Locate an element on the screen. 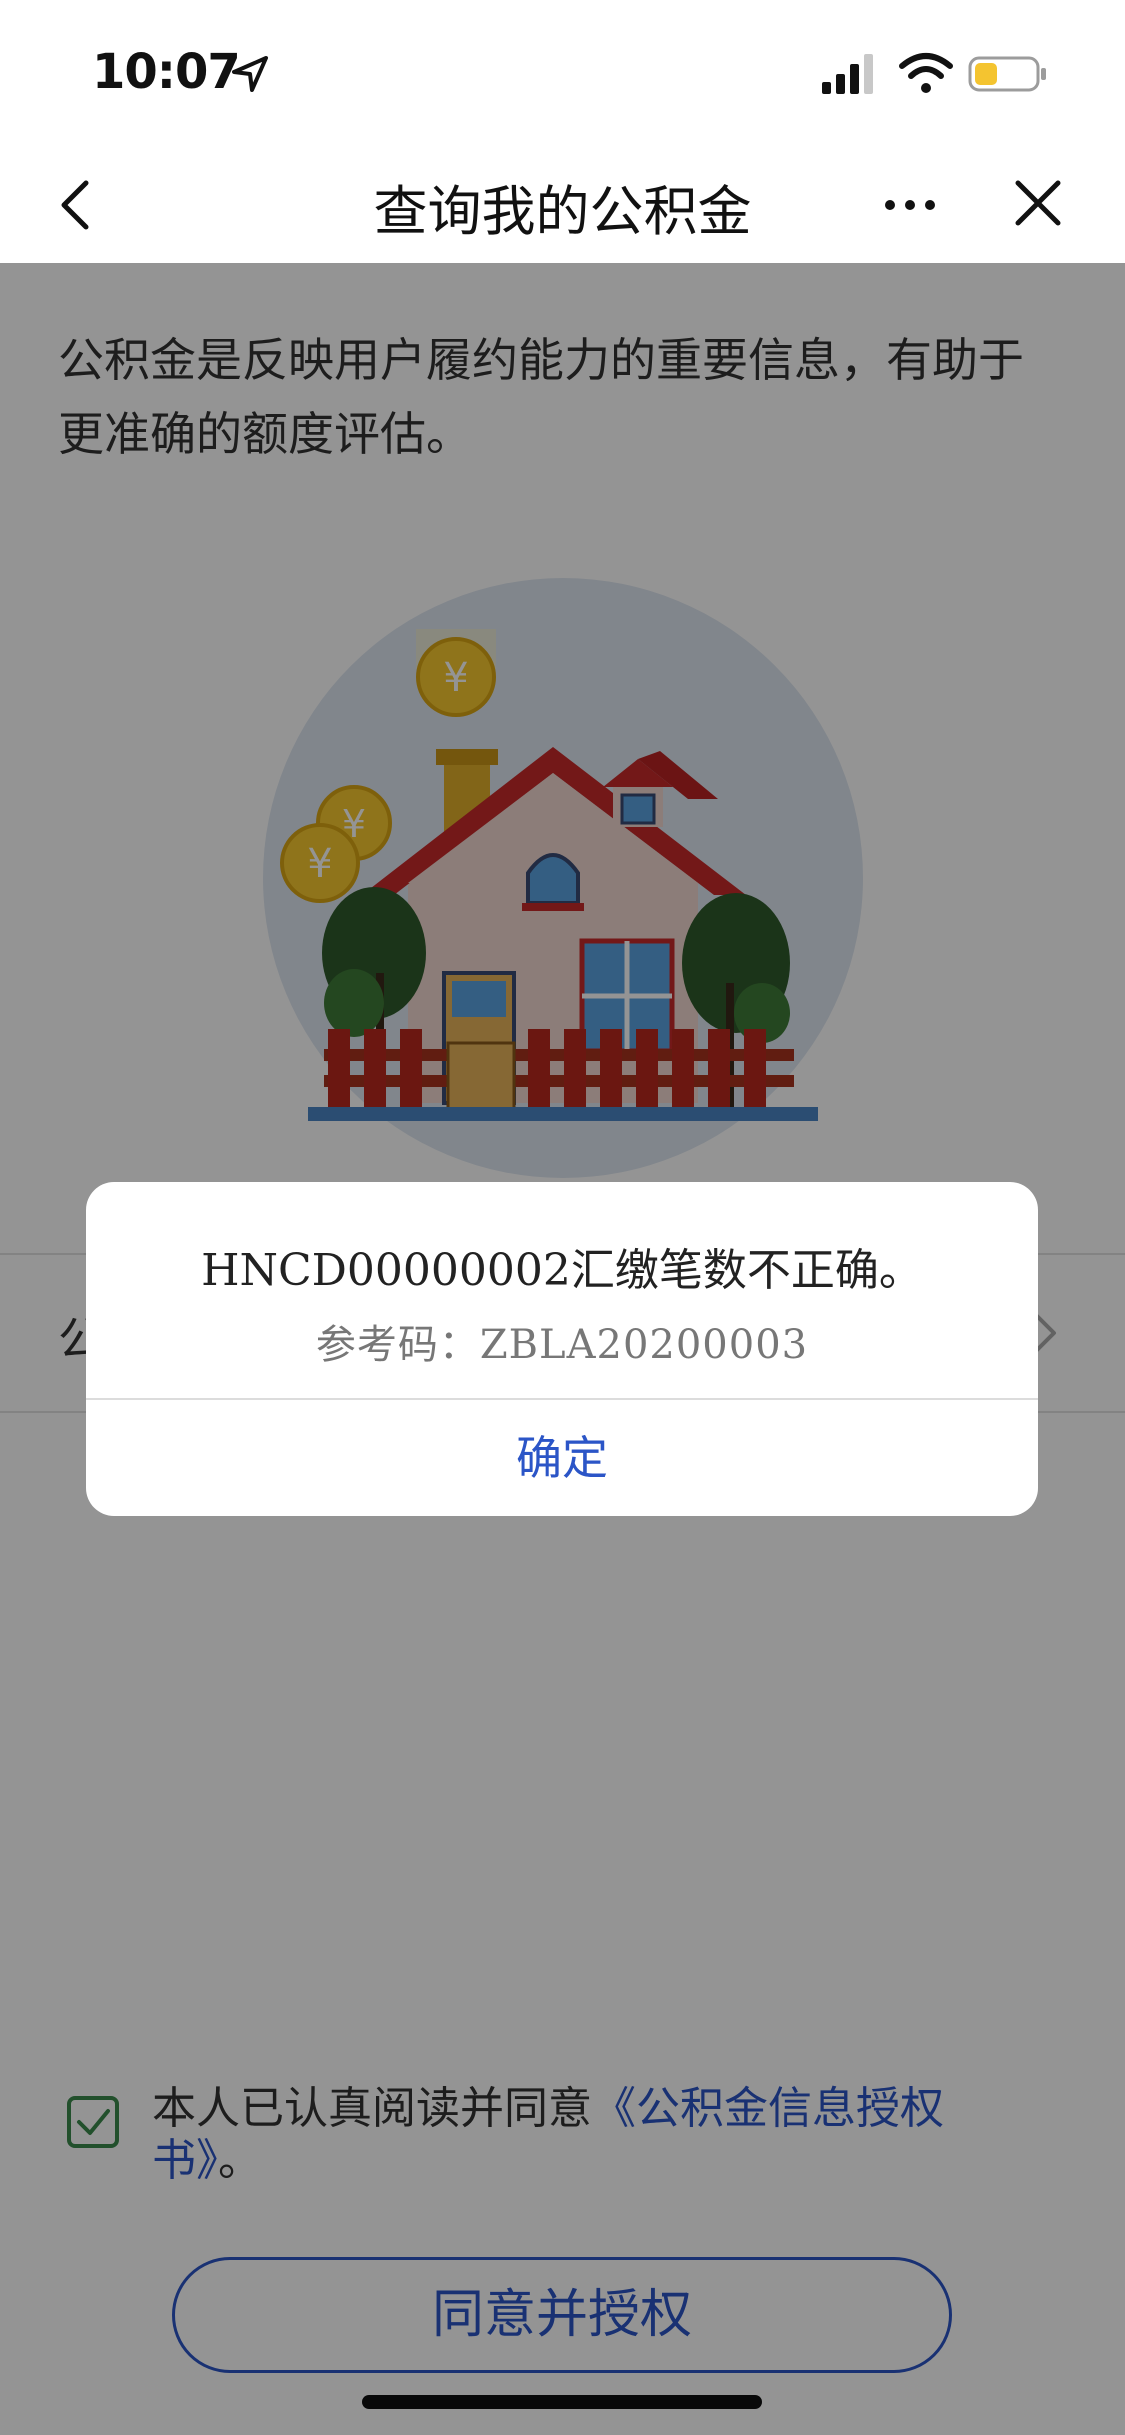 This screenshot has width=1125, height=2435. status-time: 10:07 is located at coordinates (166, 72).